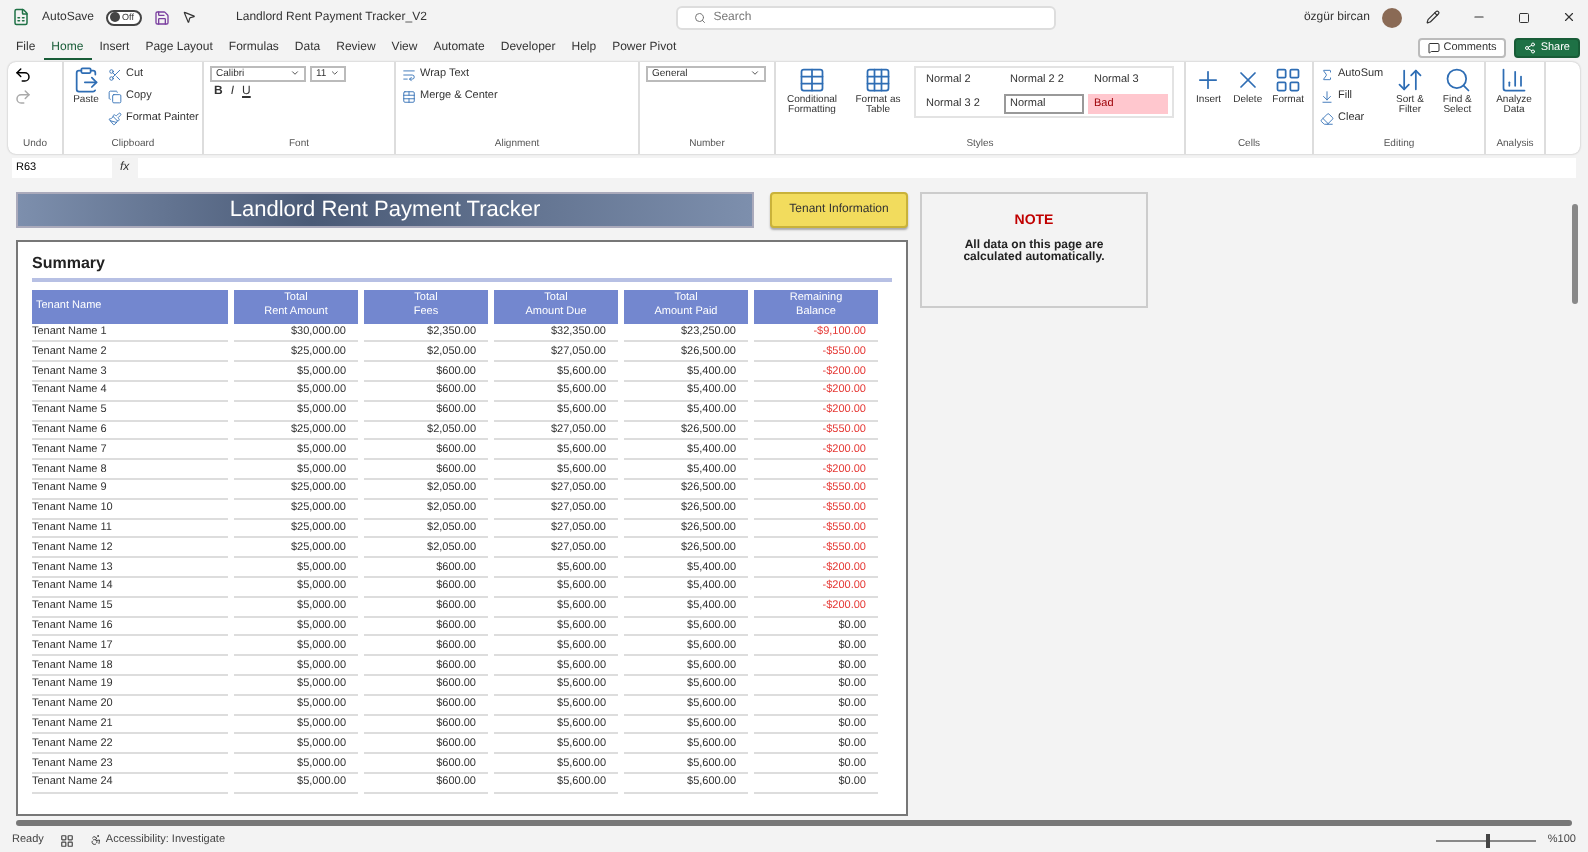 This screenshot has height=852, width=1588. What do you see at coordinates (409, 96) in the screenshot?
I see `merge-cells-icon` at bounding box center [409, 96].